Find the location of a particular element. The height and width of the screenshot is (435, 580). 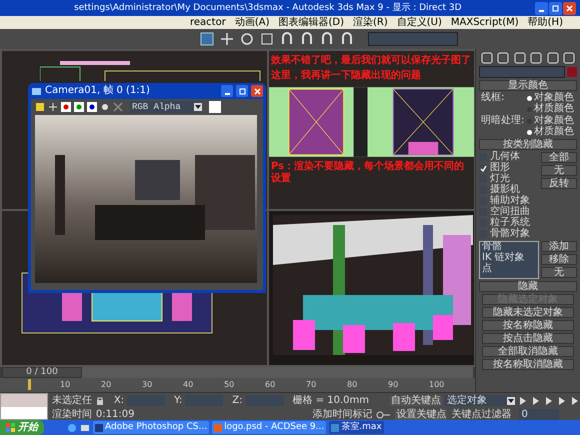

window-title: Camera01, 帧 0 (1:1) is located at coordinates (98, 91).